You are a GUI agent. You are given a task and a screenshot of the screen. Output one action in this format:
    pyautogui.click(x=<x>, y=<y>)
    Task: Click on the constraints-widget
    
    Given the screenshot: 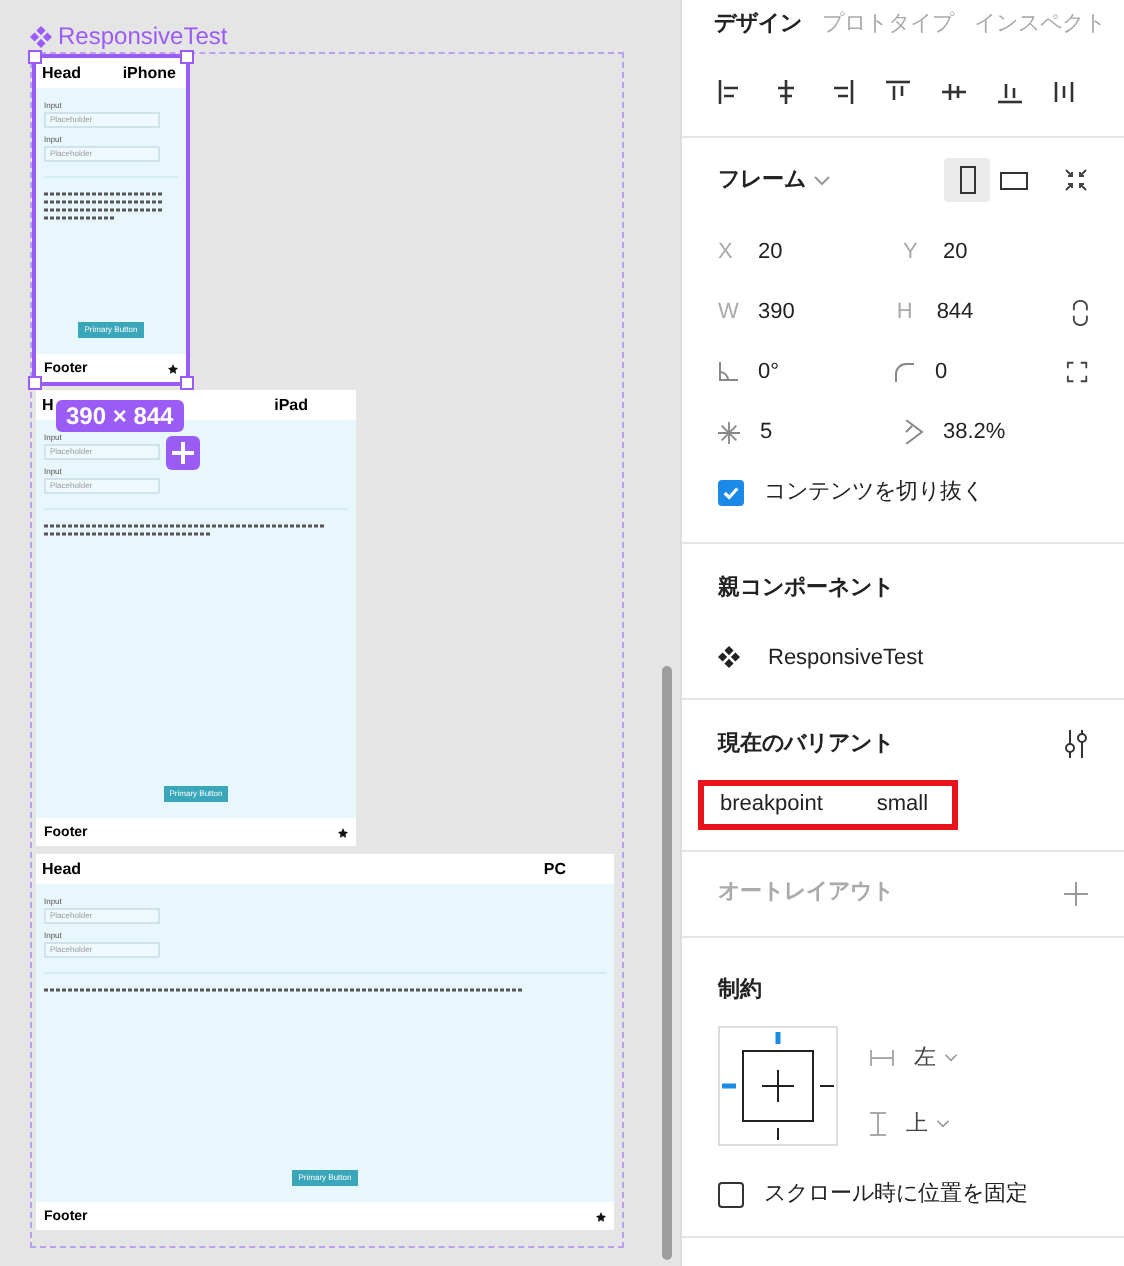 What is the action you would take?
    pyautogui.click(x=778, y=1086)
    